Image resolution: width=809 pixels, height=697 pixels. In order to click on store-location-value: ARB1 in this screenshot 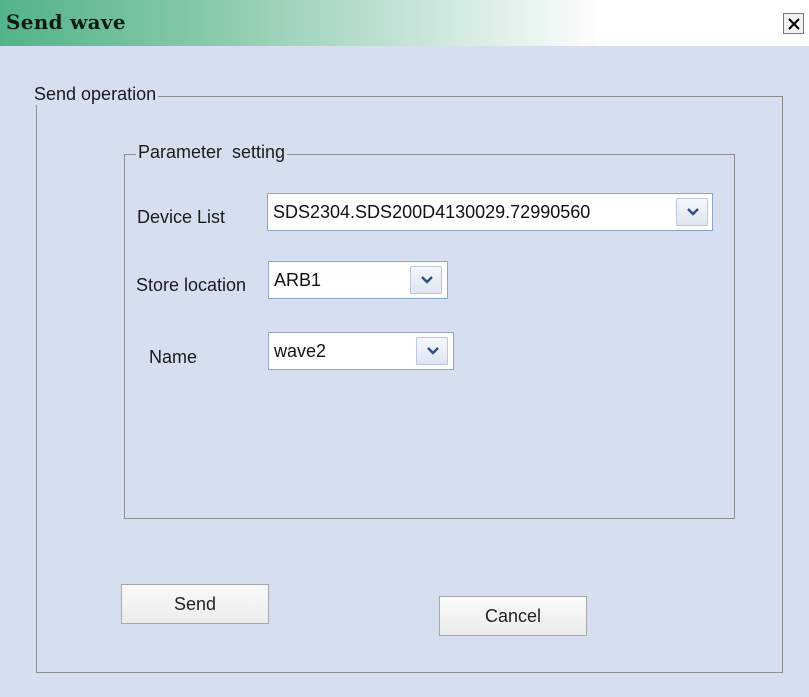, I will do `click(298, 280)`.